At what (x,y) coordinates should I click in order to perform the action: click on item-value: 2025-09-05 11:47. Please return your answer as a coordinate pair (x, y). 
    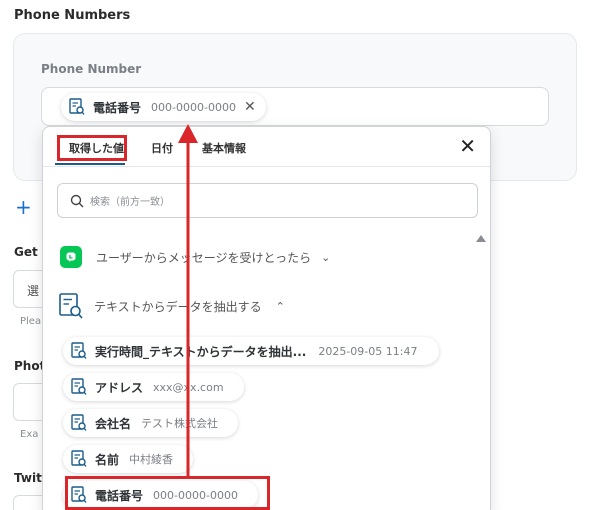
    Looking at the image, I should click on (368, 351).